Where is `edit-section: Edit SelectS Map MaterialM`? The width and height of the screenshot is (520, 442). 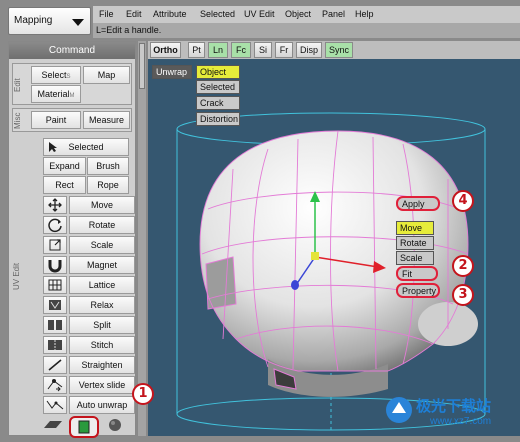
edit-section: Edit SelectS Map MaterialM is located at coordinates (72, 84).